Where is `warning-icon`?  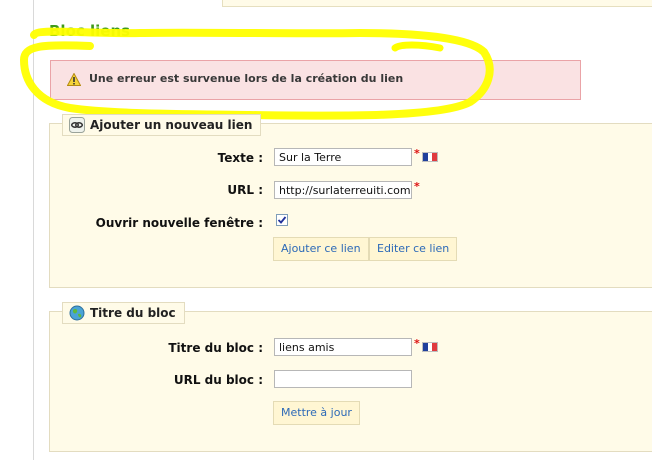
warning-icon is located at coordinates (74, 79).